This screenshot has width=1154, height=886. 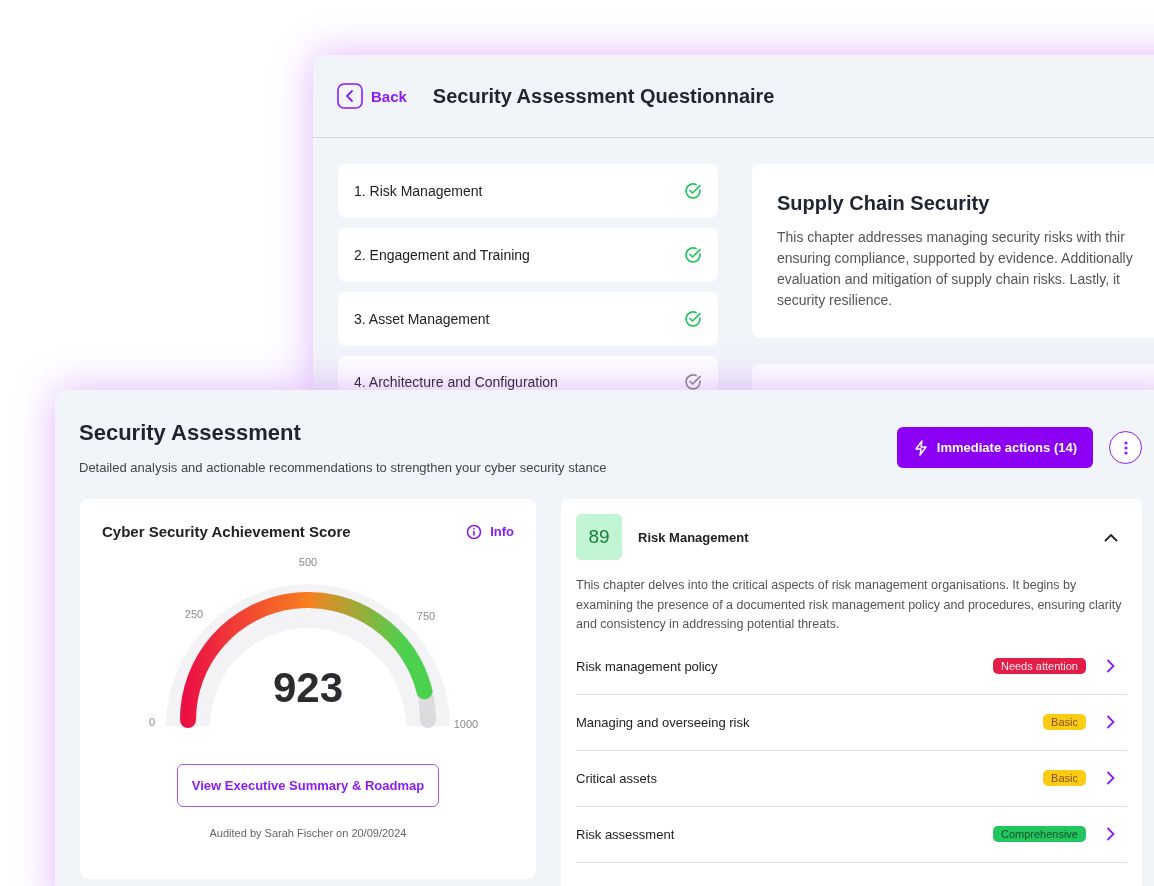 I want to click on gauge-tick-label: 750, so click(x=426, y=616).